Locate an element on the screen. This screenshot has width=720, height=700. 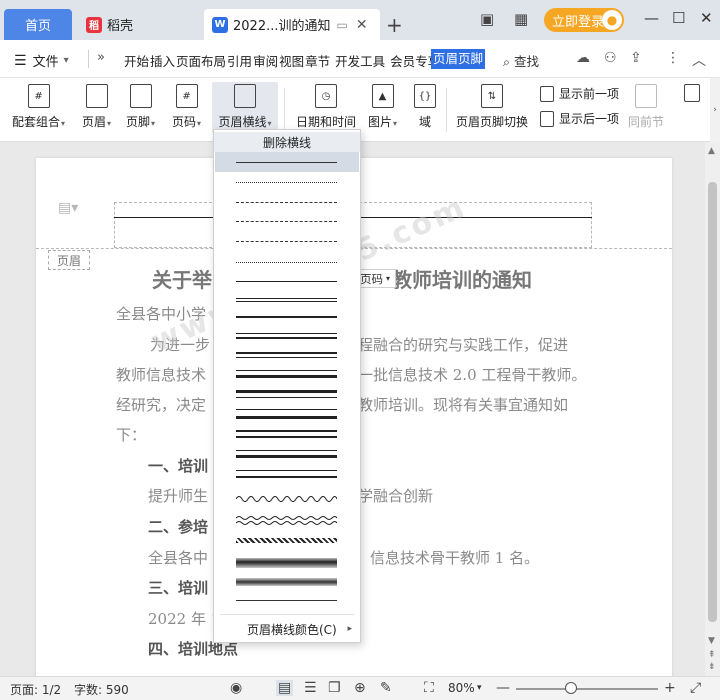
line-color-option: 页眉横线颜色(C) ▸ is located at coordinates (287, 629).